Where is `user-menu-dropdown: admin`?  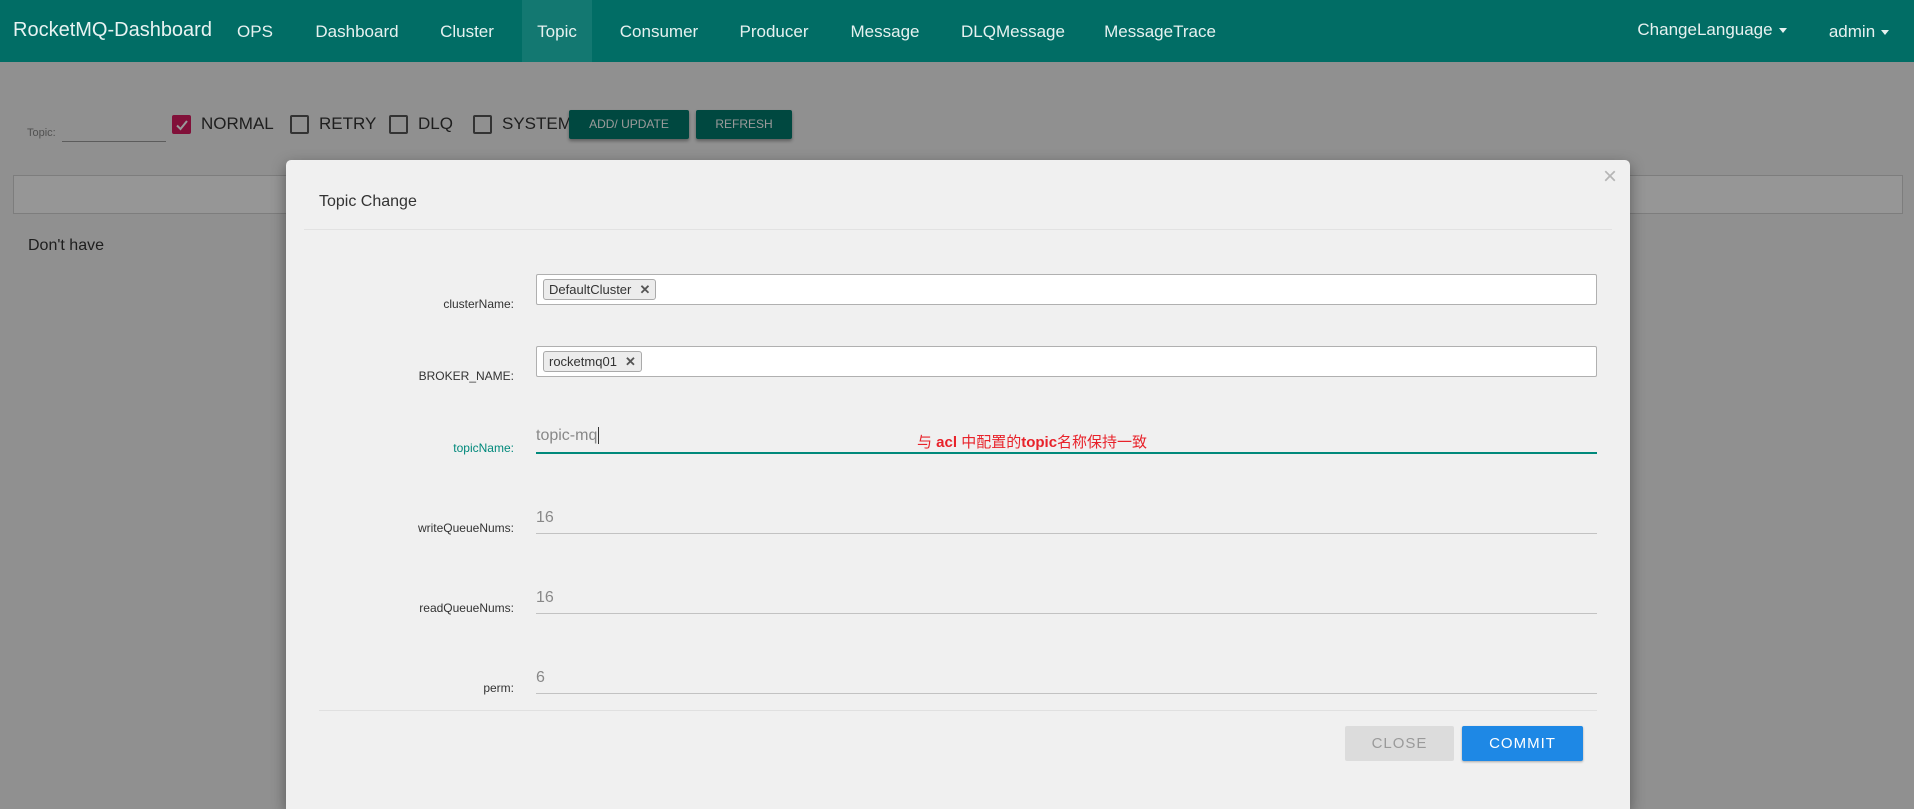 user-menu-dropdown: admin is located at coordinates (1859, 31).